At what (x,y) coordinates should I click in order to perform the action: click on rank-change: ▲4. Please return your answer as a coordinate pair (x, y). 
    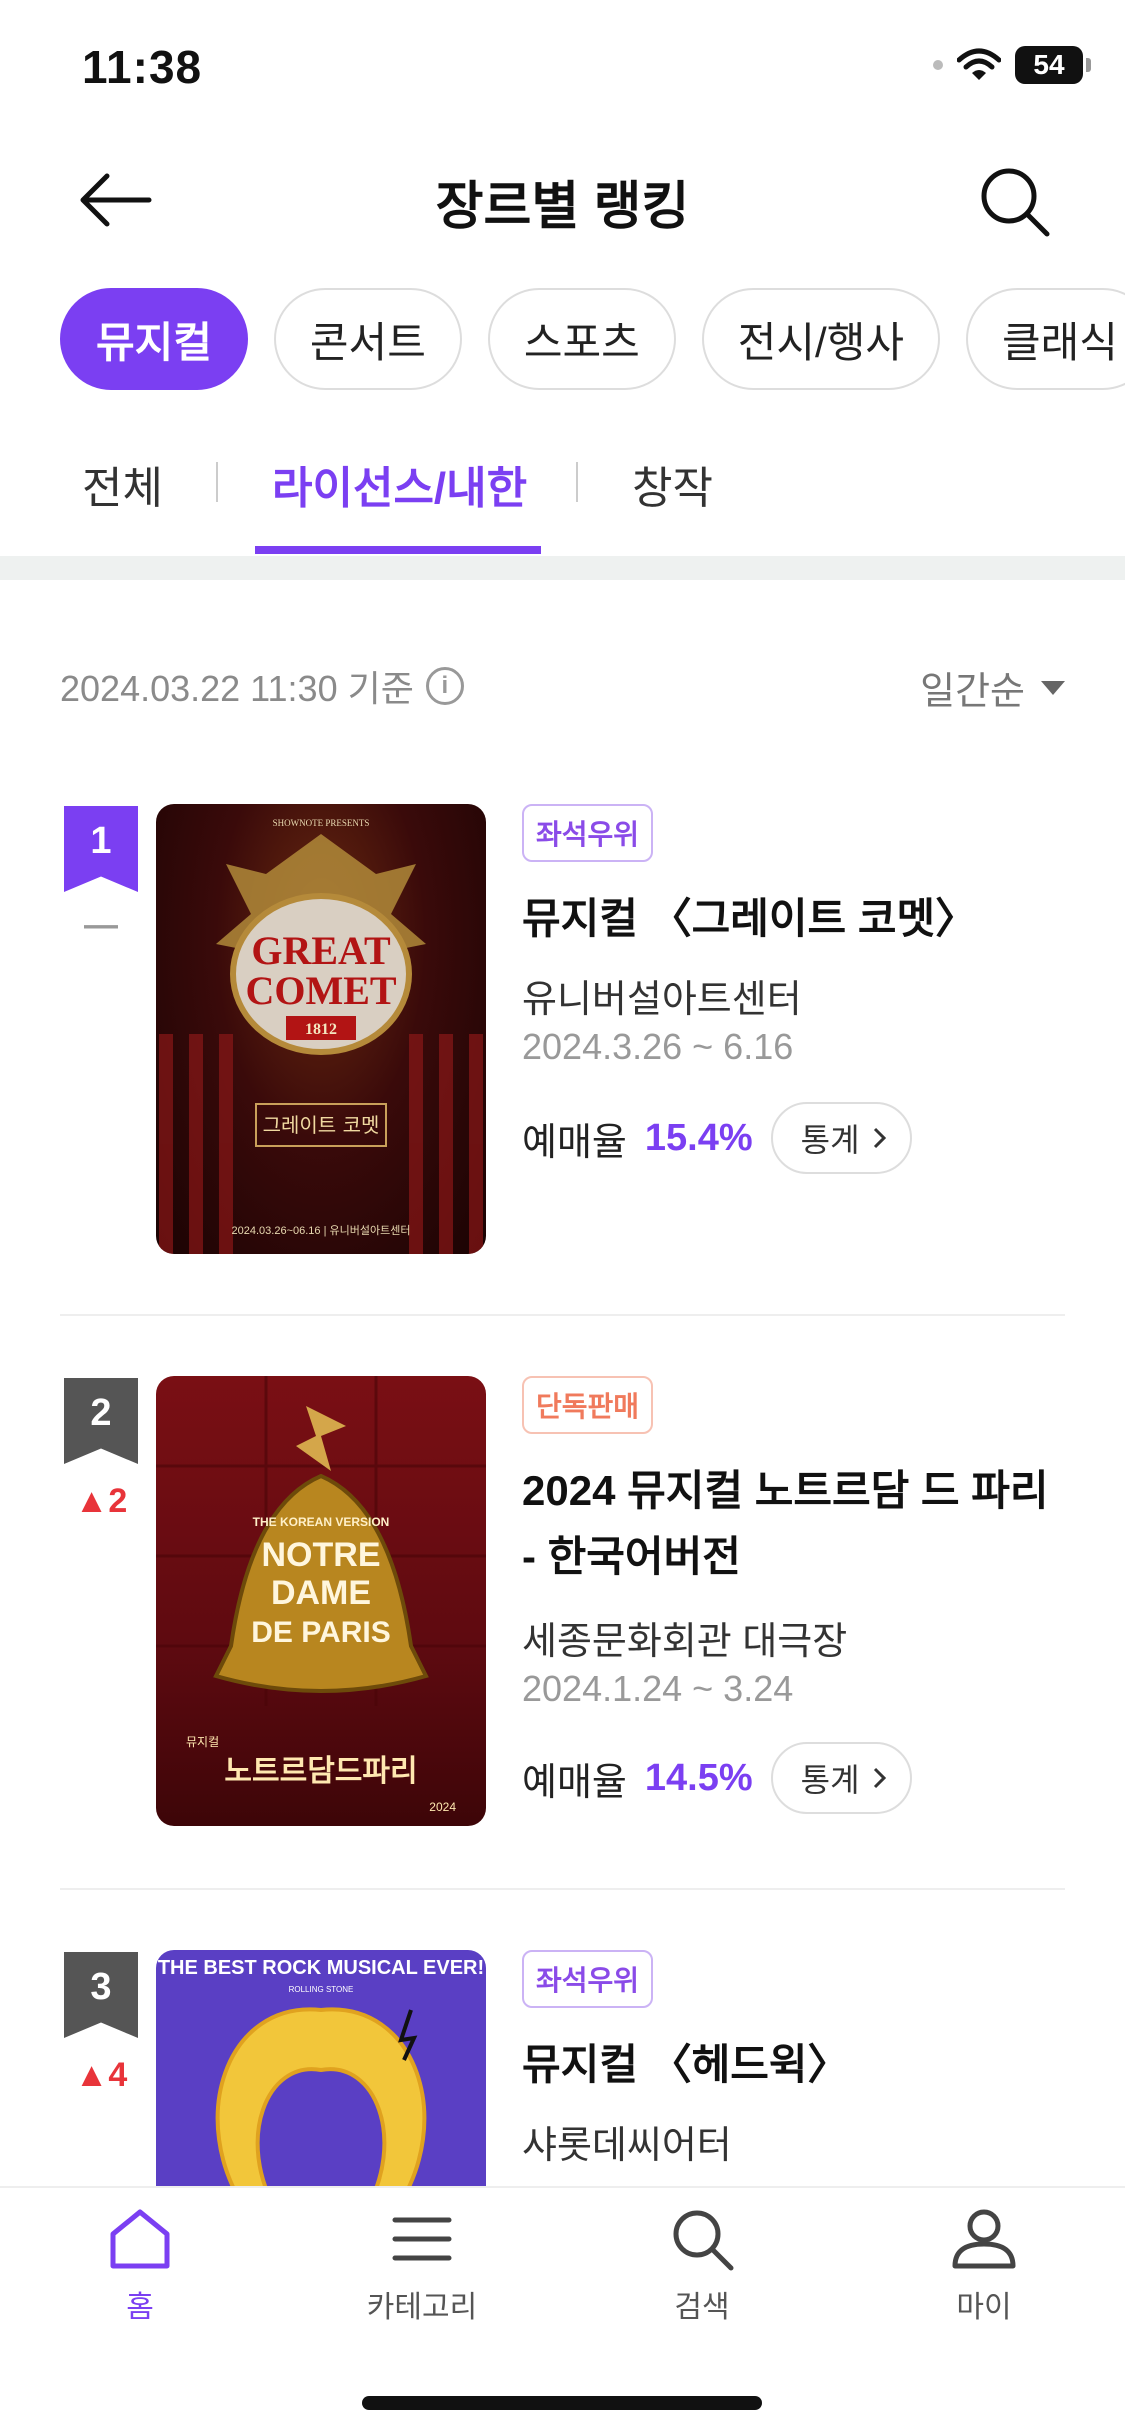
    Looking at the image, I should click on (101, 2075).